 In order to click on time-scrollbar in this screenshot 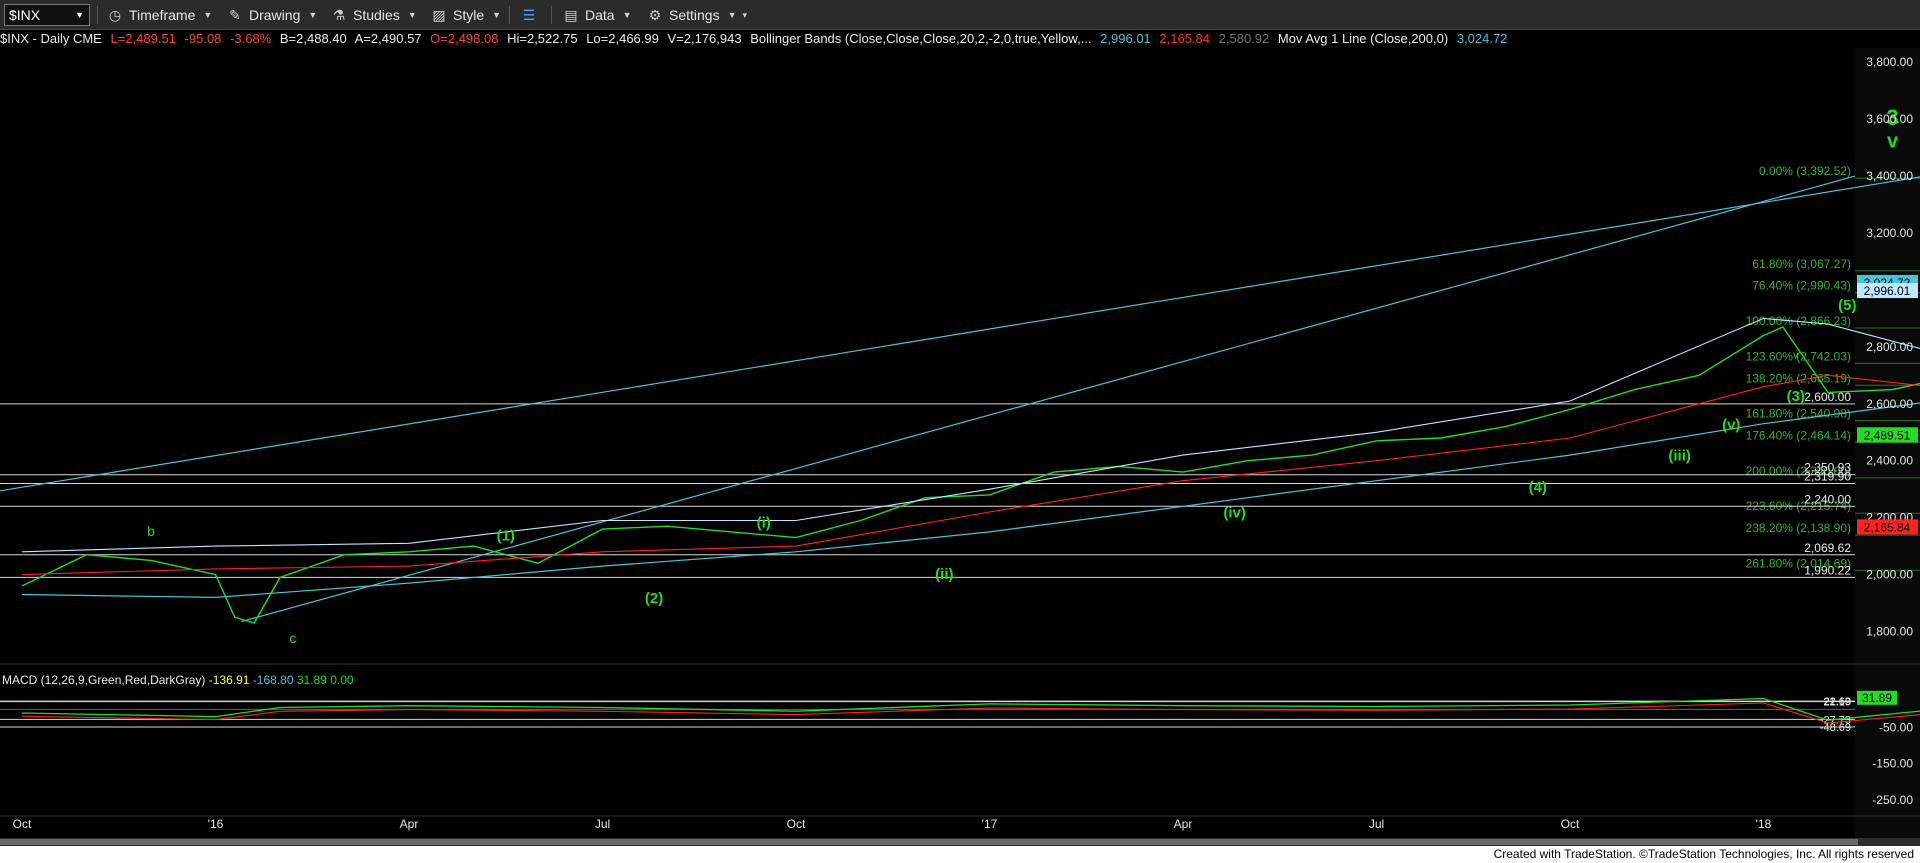, I will do `click(960, 842)`.